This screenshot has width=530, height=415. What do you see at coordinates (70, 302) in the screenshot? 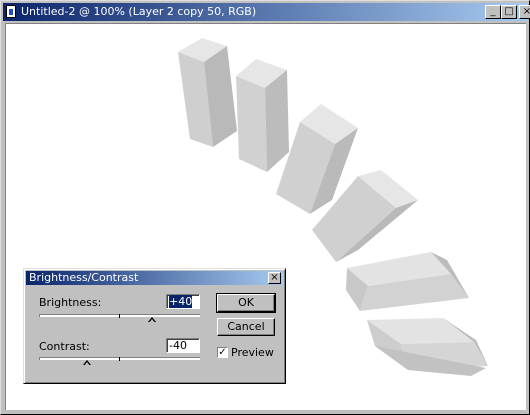
I see `brightness-label: Brightness:` at bounding box center [70, 302].